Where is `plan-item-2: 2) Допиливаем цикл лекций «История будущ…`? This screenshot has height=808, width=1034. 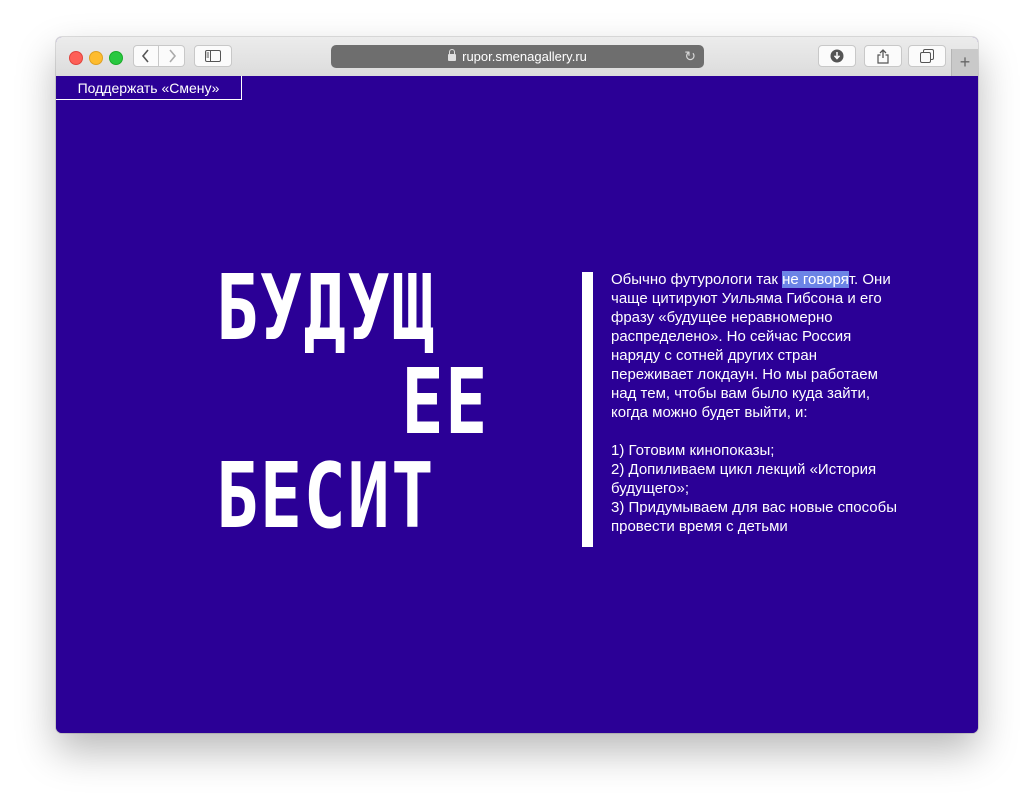 plan-item-2: 2) Допиливаем цикл лекций «История будущ… is located at coordinates (744, 479).